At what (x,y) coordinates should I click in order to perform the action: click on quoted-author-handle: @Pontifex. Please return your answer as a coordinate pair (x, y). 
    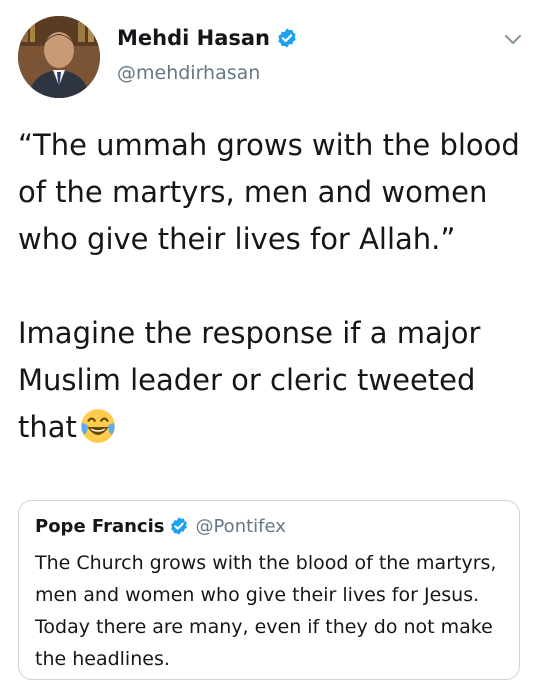
    Looking at the image, I should click on (240, 526).